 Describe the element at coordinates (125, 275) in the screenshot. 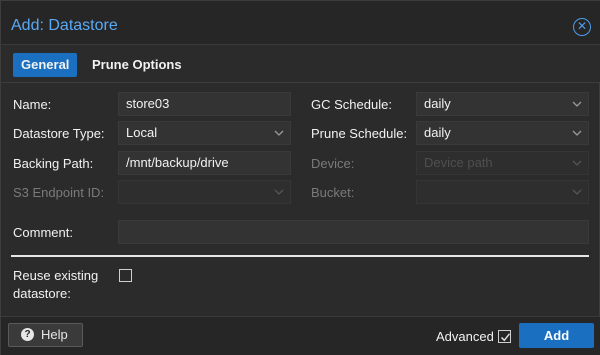

I see `reuse-existing-checkbox` at that location.